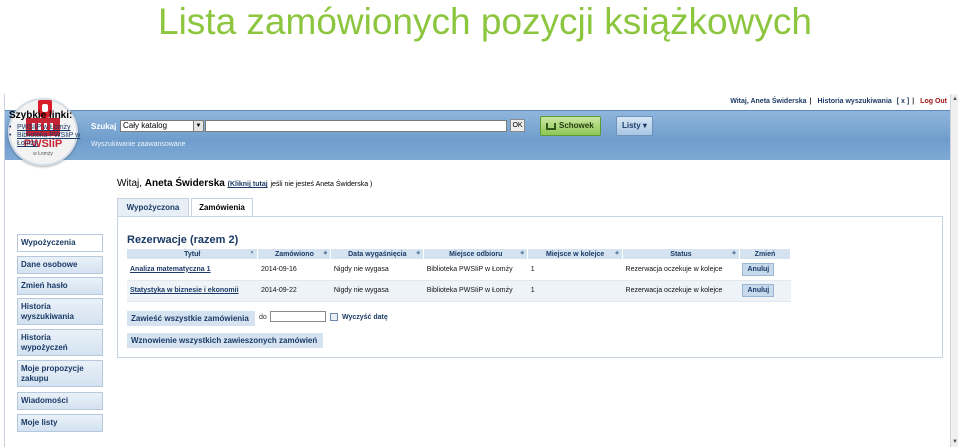 The image size is (960, 447). I want to click on nav-item-historia-wyszukiwania: Historia wyszukiwania, so click(60, 311).